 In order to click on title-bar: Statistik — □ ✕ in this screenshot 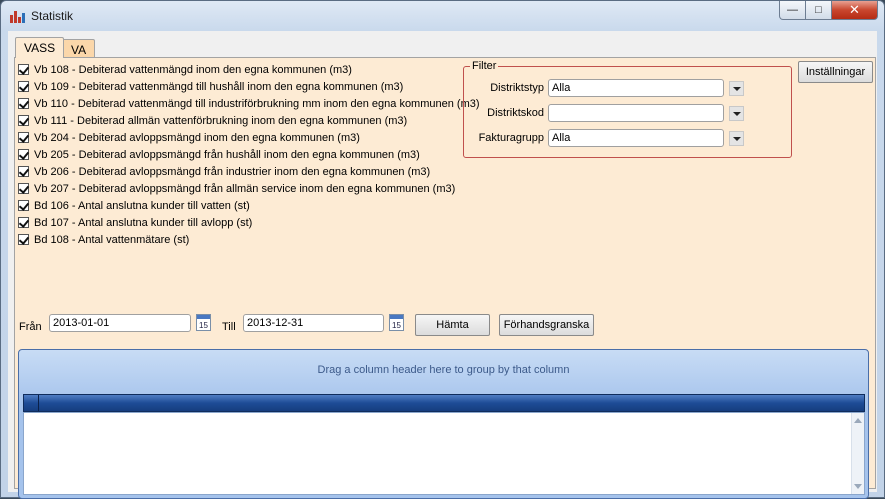, I will do `click(442, 16)`.